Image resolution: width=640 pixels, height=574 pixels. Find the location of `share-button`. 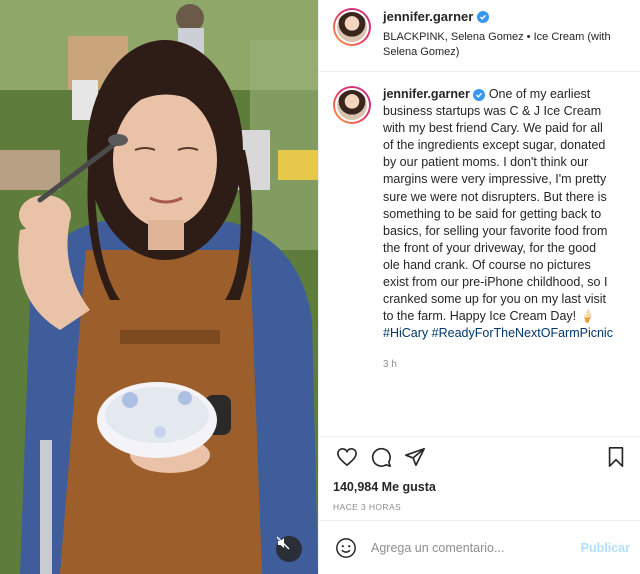

share-button is located at coordinates (415, 457).